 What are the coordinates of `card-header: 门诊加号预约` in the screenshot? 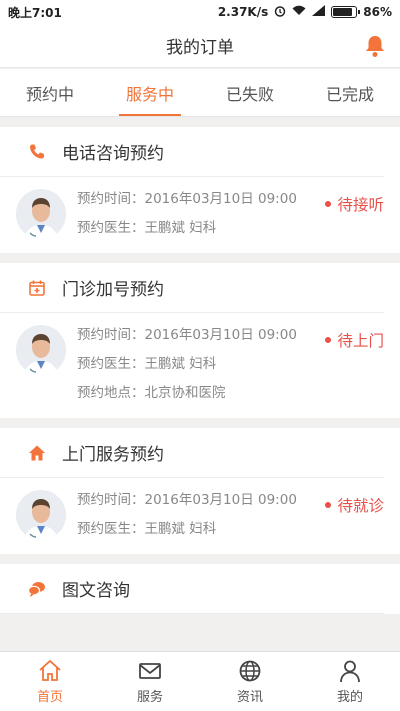 It's located at (192, 288).